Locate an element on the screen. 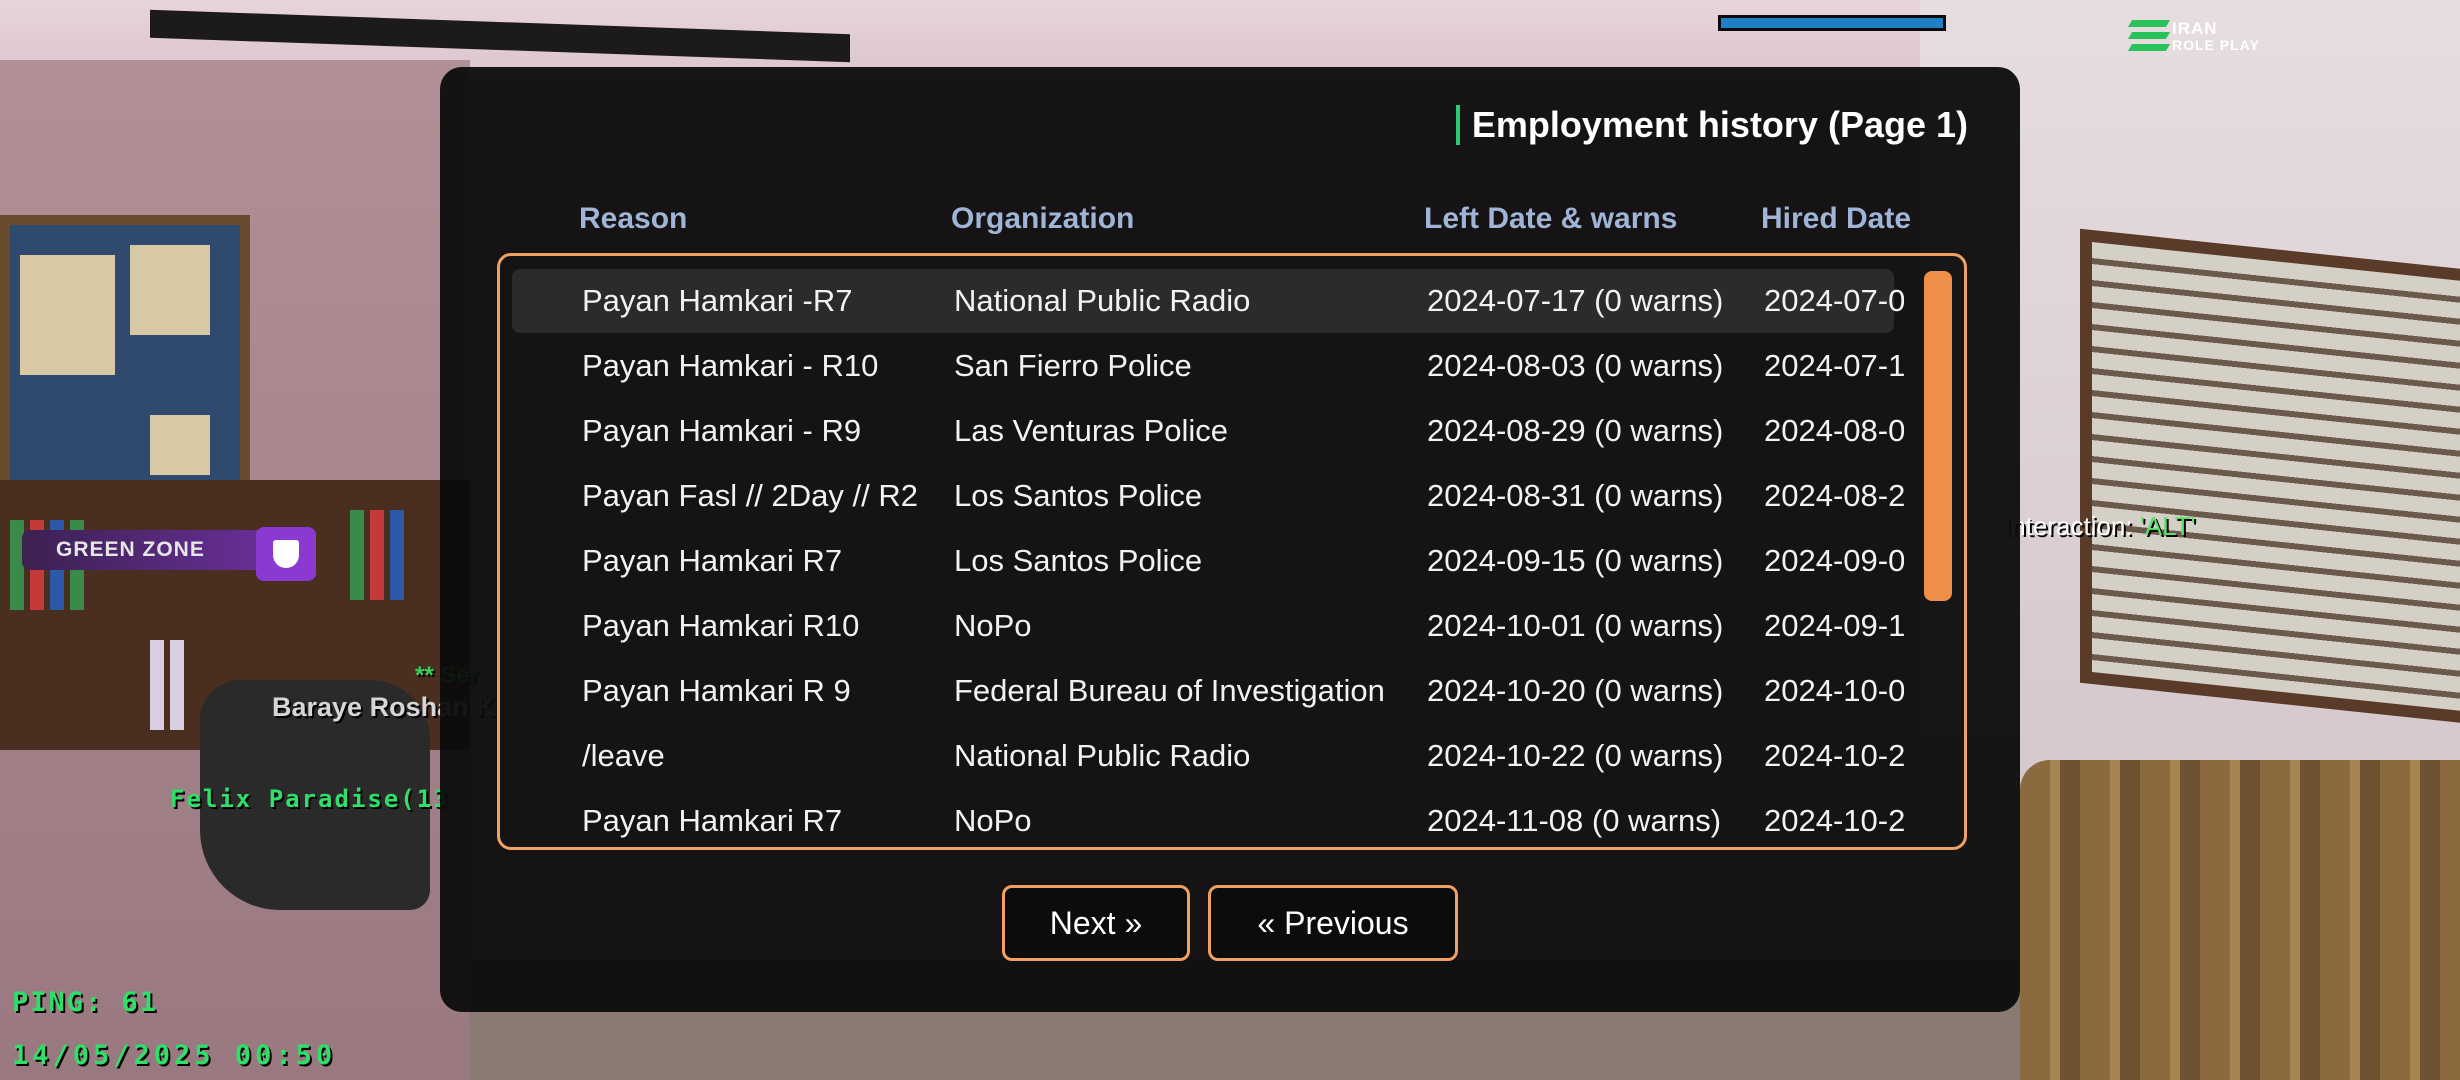  left-date-cell: 2024-10-01 (0 warns) is located at coordinates (1575, 625).